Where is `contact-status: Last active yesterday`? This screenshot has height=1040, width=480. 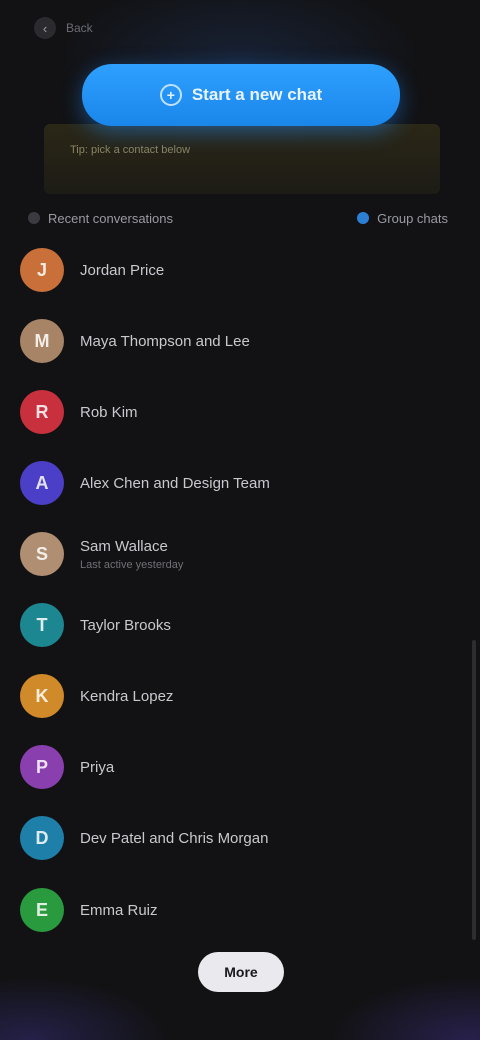 contact-status: Last active yesterday is located at coordinates (132, 564).